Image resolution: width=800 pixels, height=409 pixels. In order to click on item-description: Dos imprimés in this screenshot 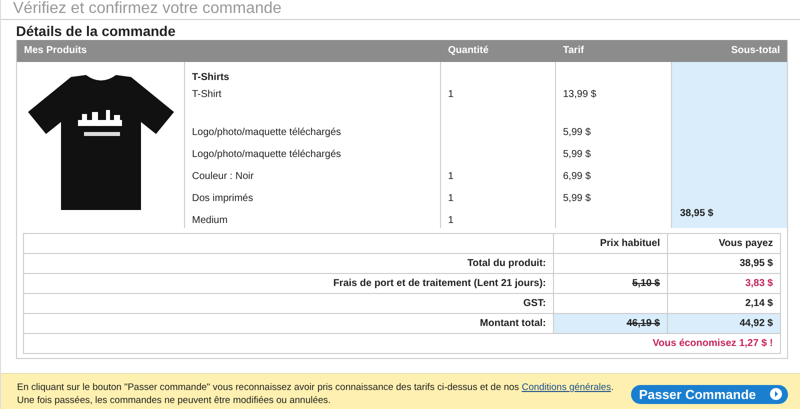, I will do `click(223, 198)`.